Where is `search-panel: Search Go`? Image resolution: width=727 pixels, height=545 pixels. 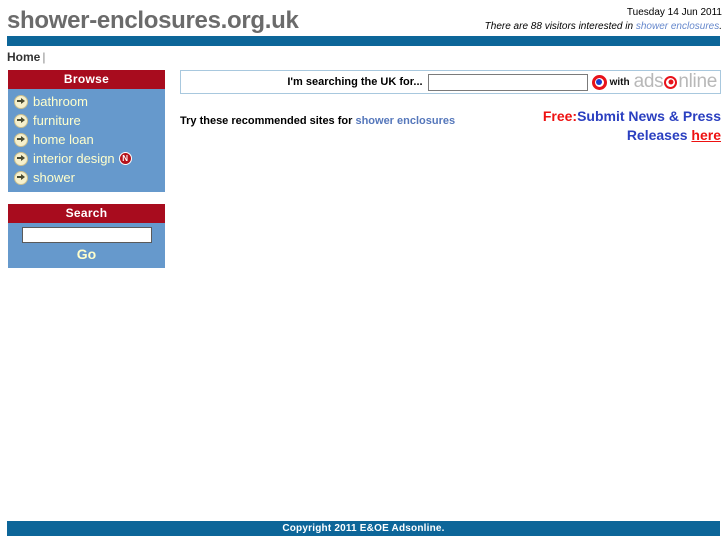
search-panel: Search Go is located at coordinates (86, 236).